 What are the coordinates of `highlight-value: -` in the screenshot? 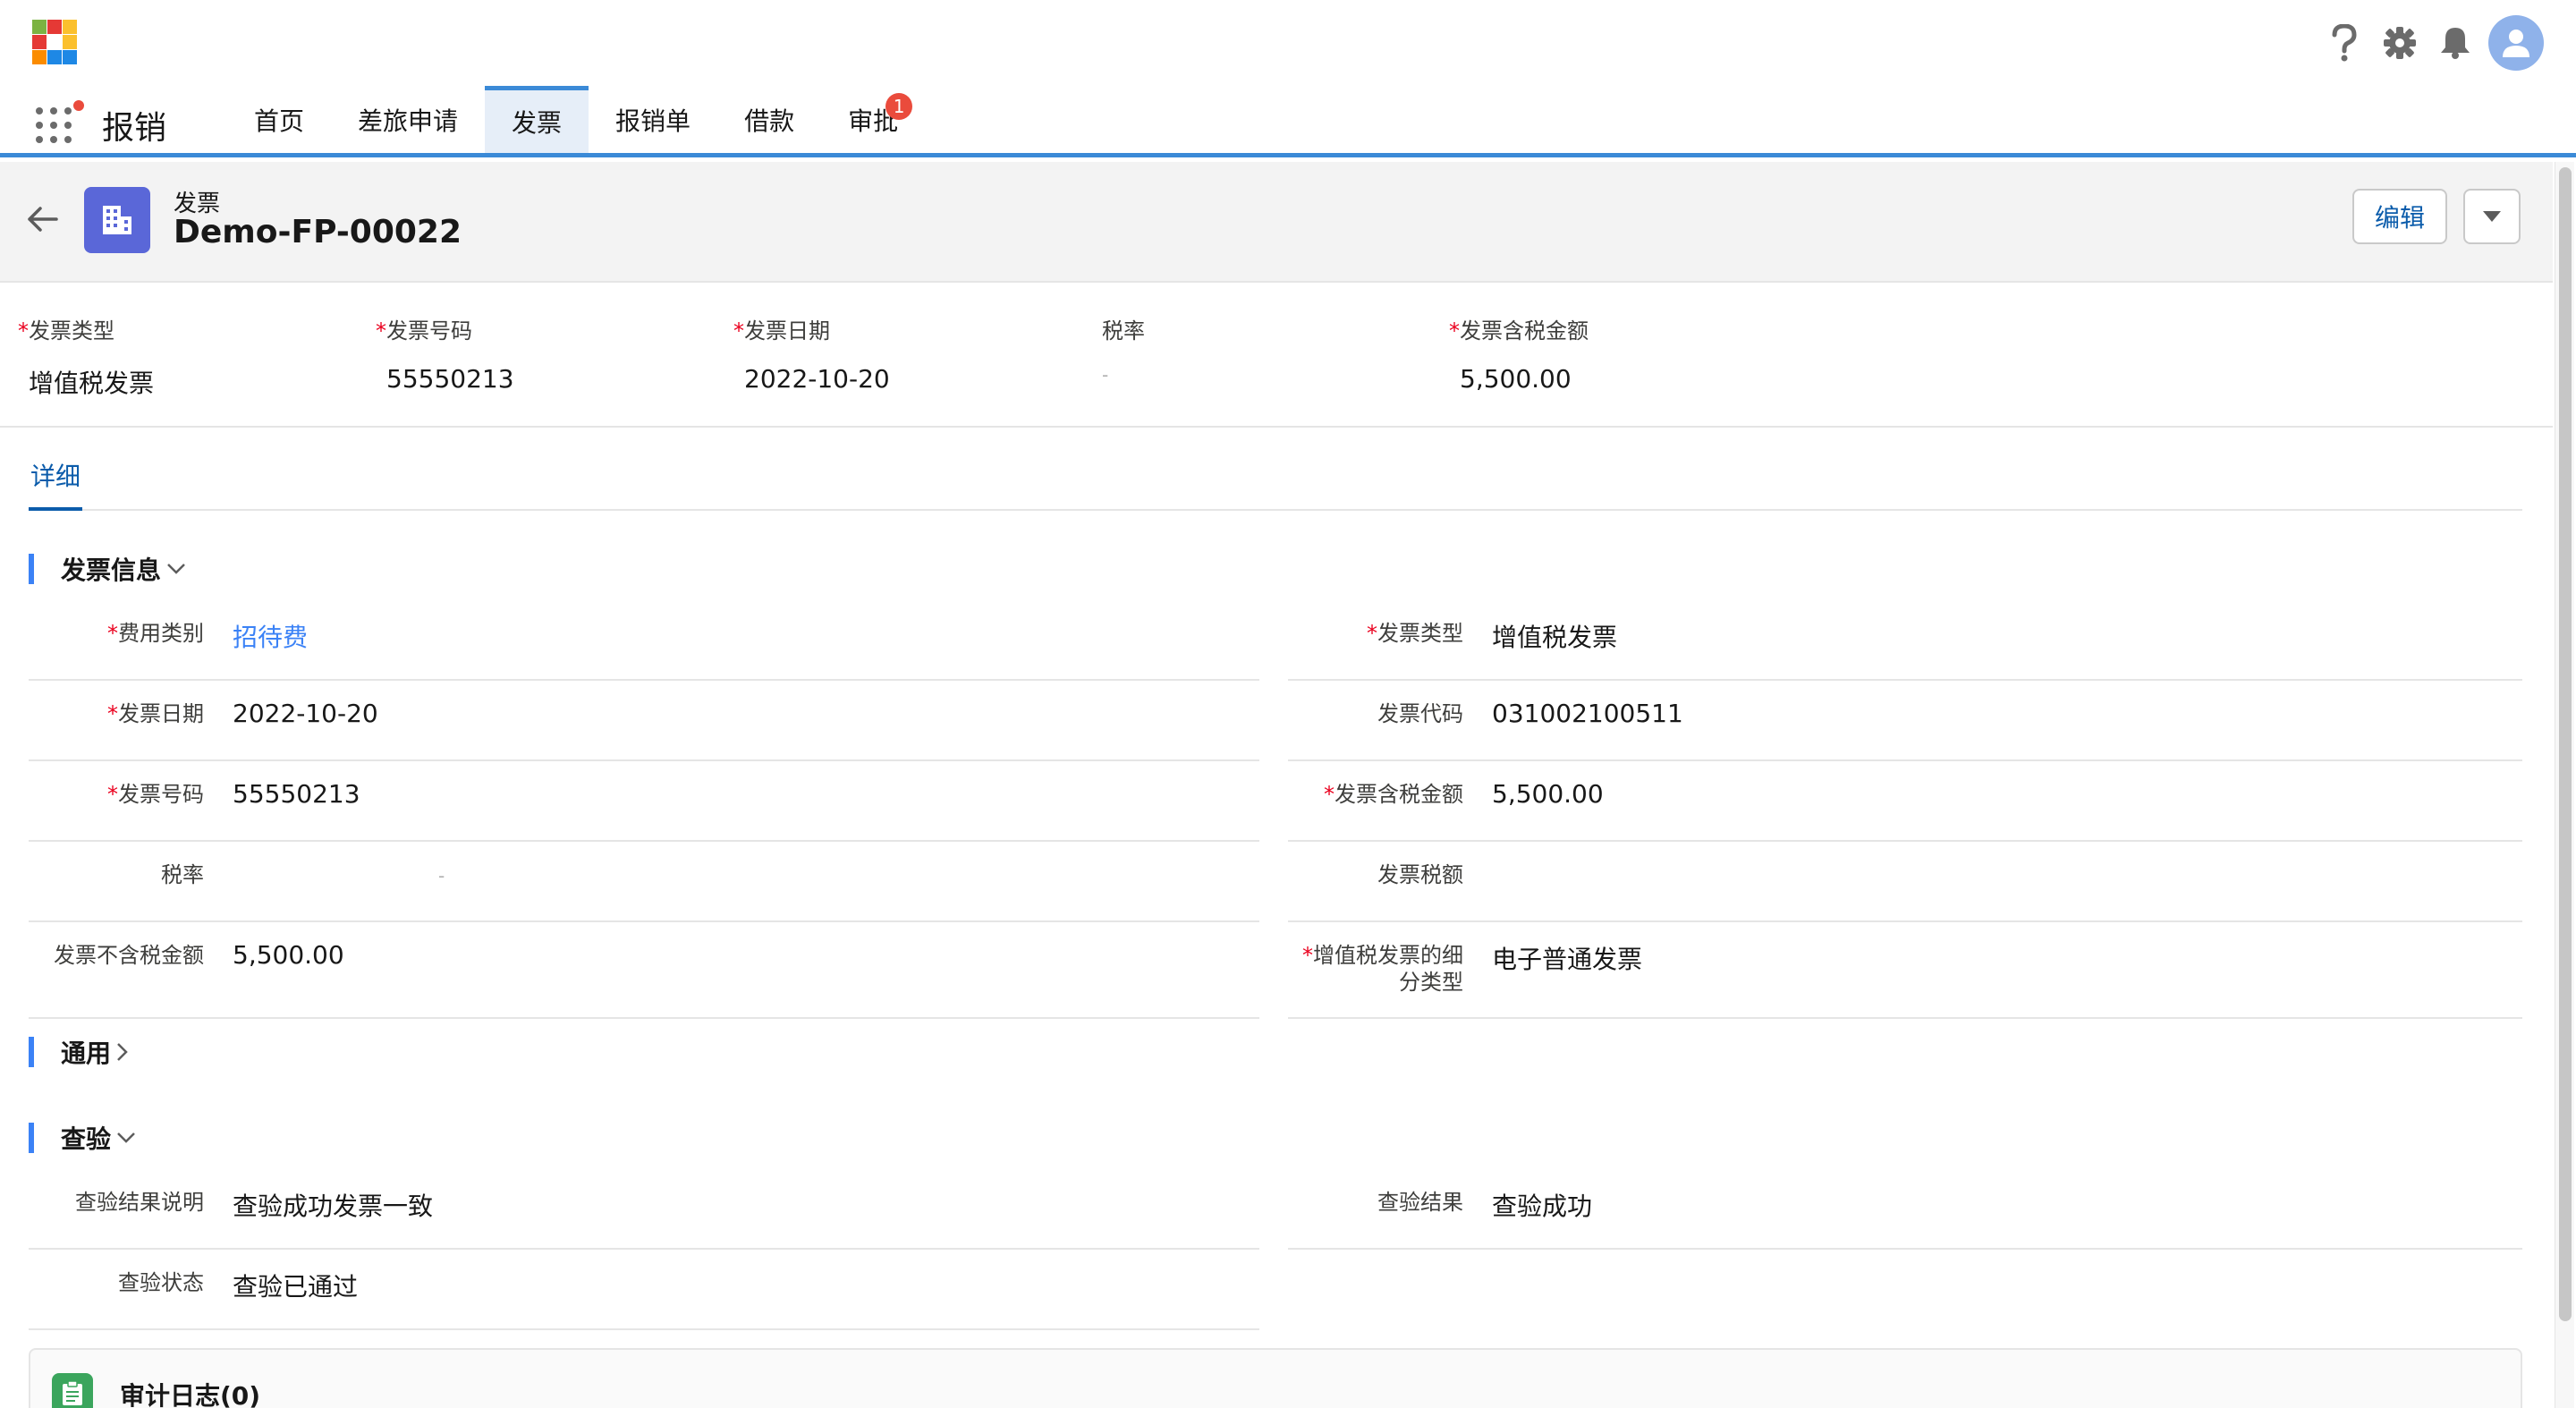 It's located at (1105, 375).